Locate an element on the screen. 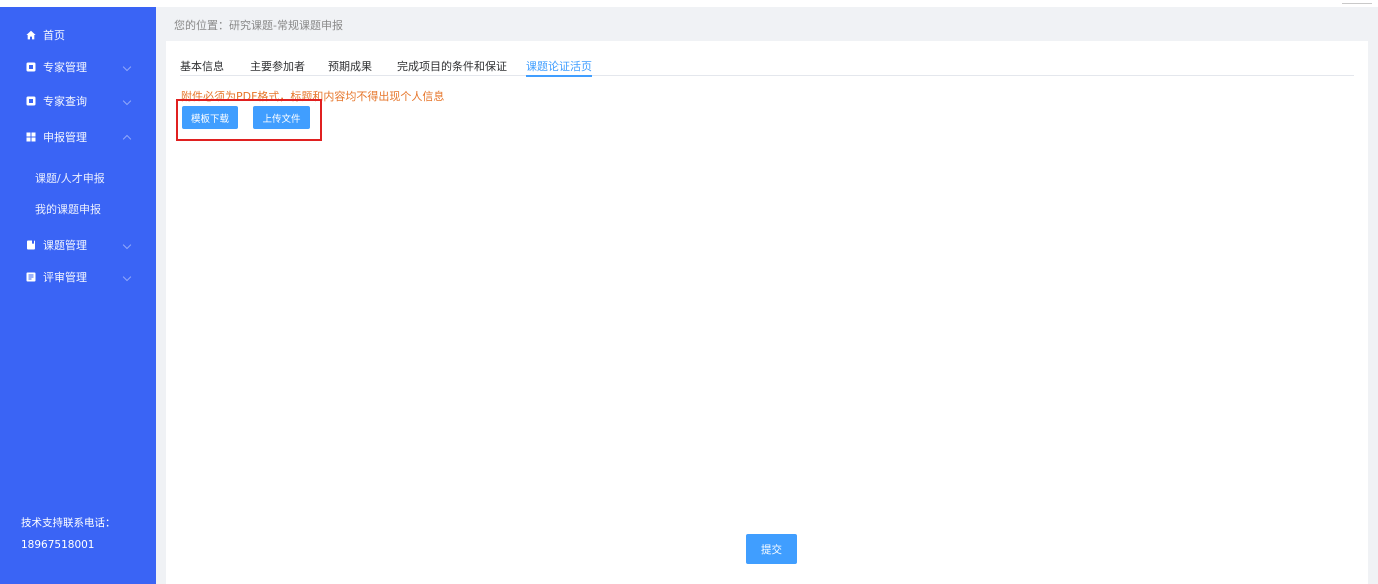 Image resolution: width=1378 pixels, height=584 pixels. book-icon is located at coordinates (31, 245).